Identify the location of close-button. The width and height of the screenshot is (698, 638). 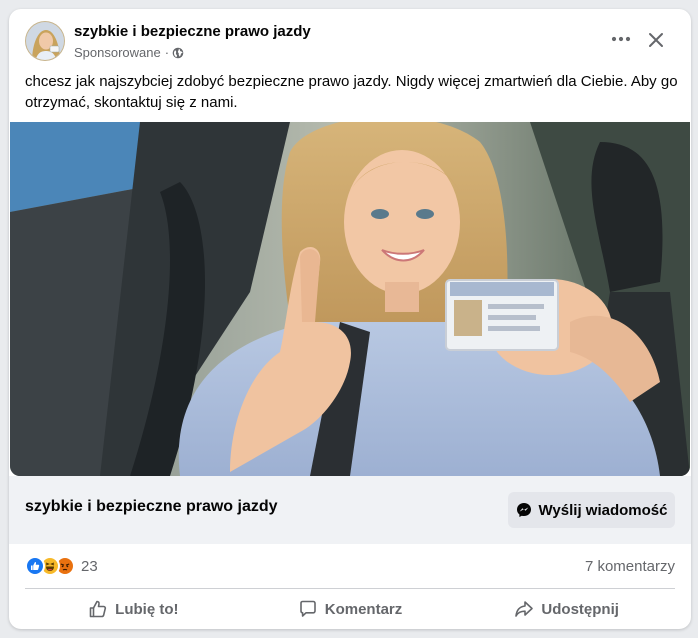
(656, 40).